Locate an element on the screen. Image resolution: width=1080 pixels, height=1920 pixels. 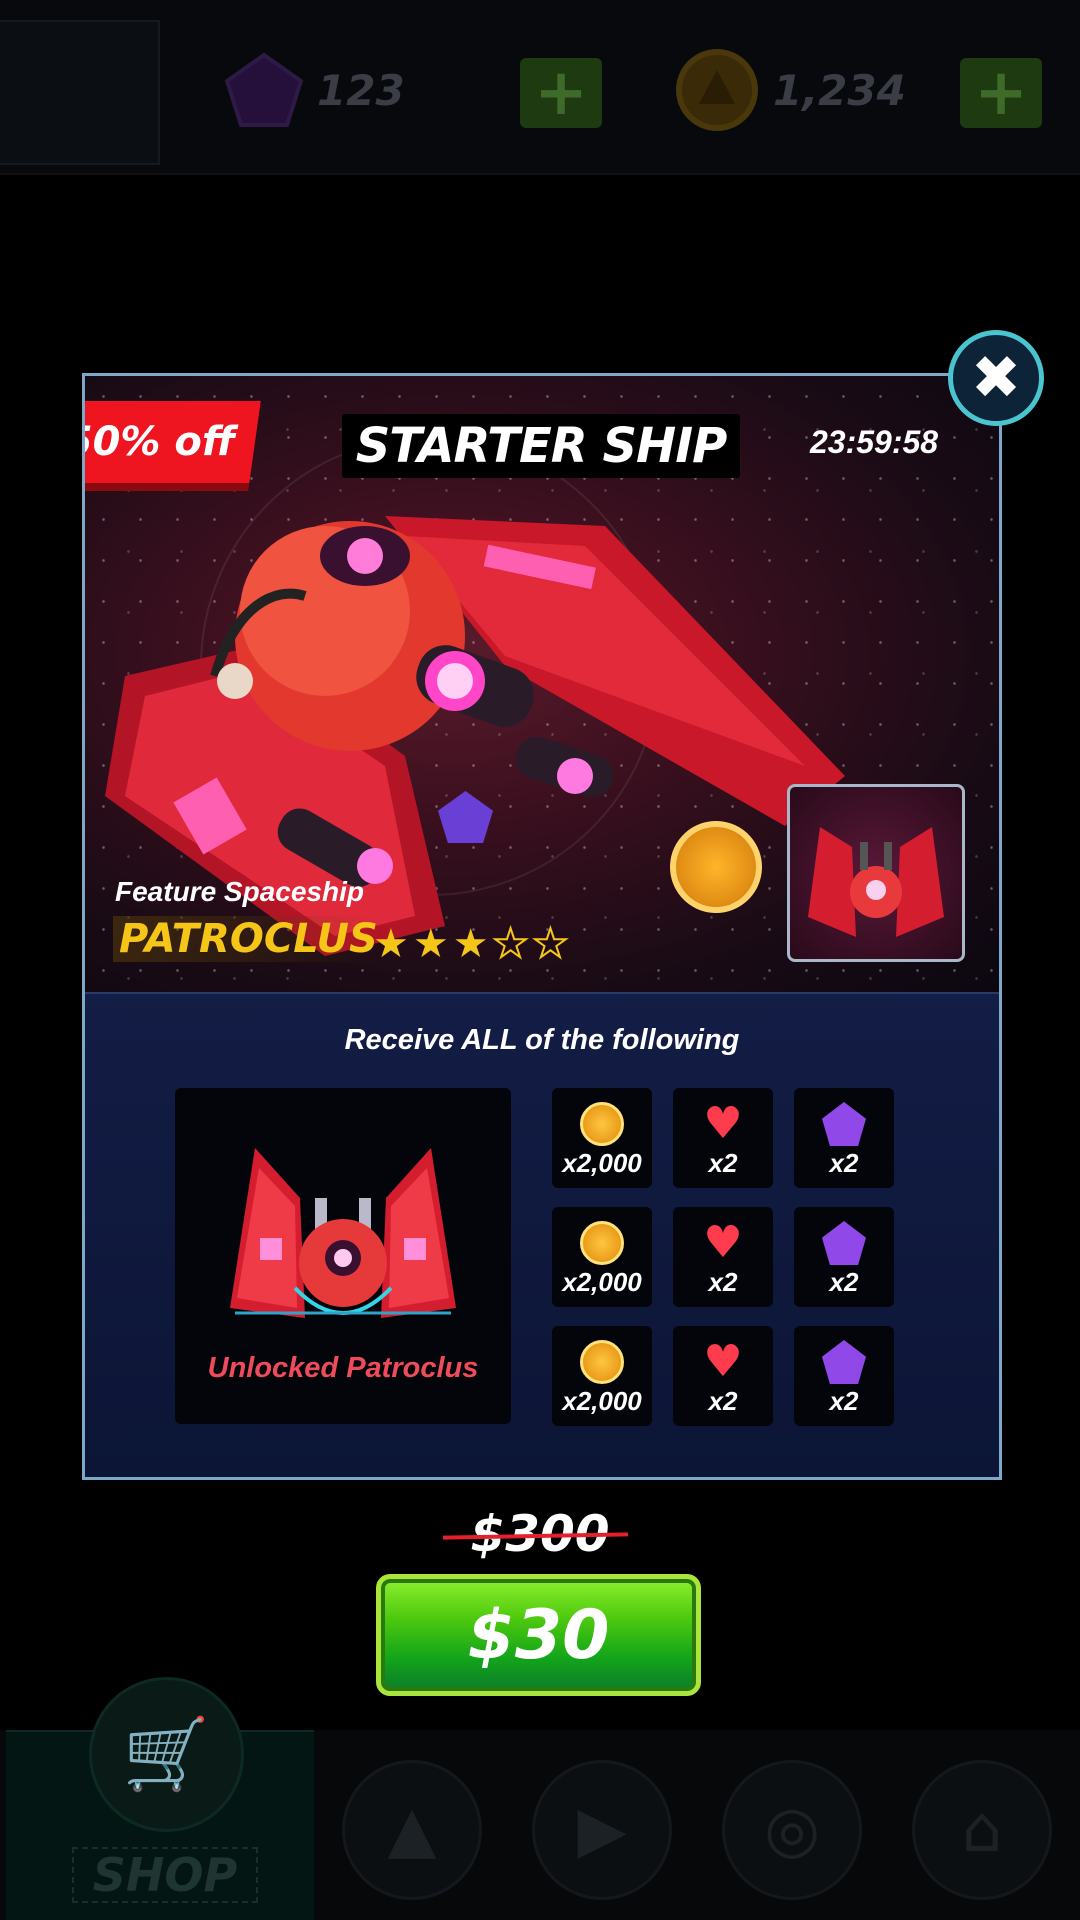
ship-icon: ▲ is located at coordinates (412, 1830).